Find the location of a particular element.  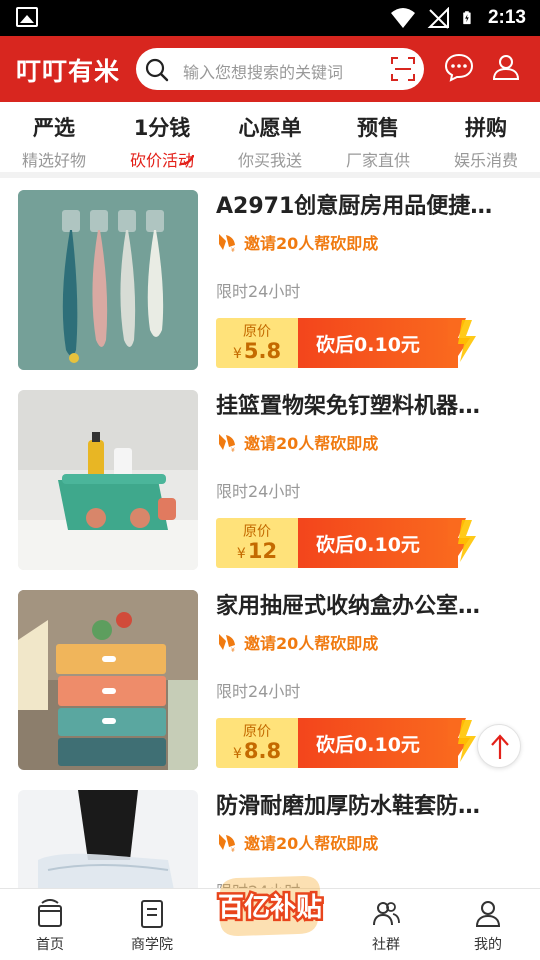

tab-yanxuan: 严选 精选好物 is located at coordinates (54, 137).